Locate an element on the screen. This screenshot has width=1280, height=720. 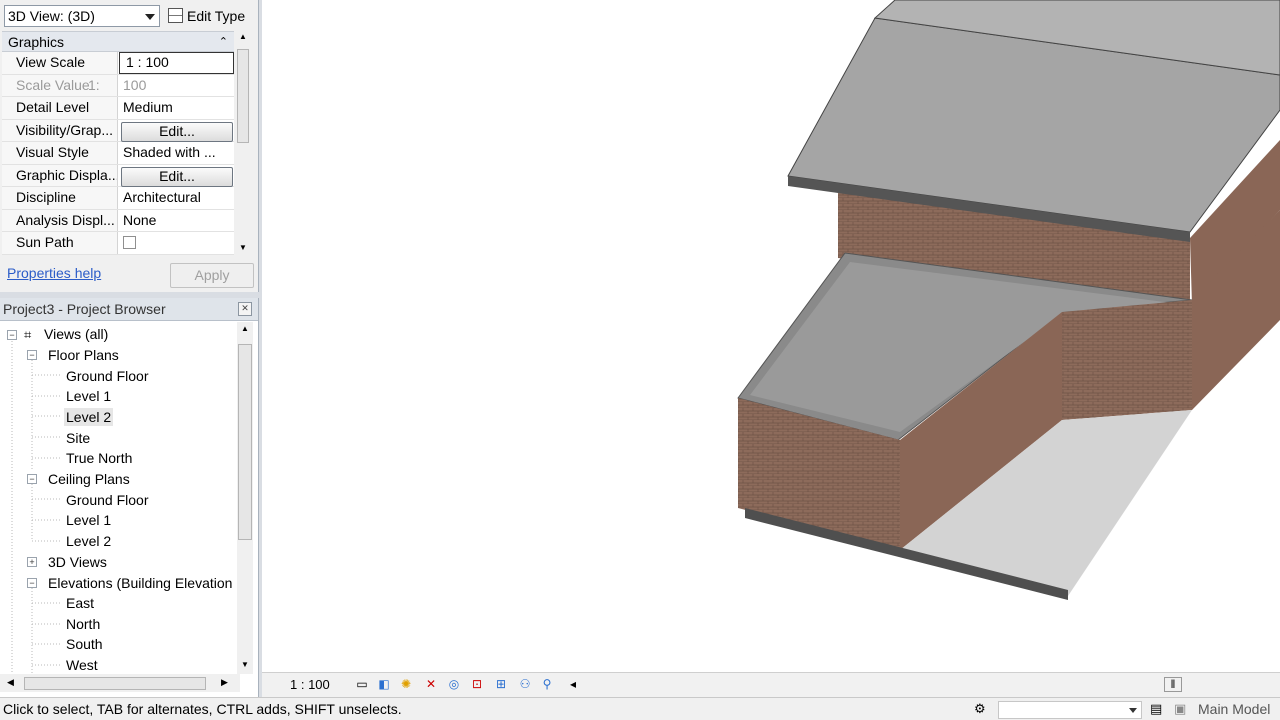
show-crop-icon: ⊞ is located at coordinates (501, 684).